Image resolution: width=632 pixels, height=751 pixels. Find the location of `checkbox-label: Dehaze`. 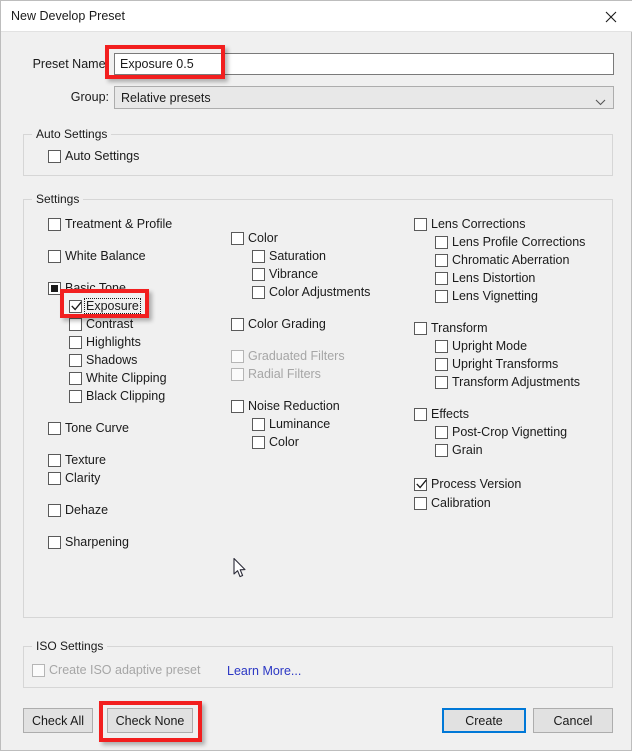

checkbox-label: Dehaze is located at coordinates (87, 510).